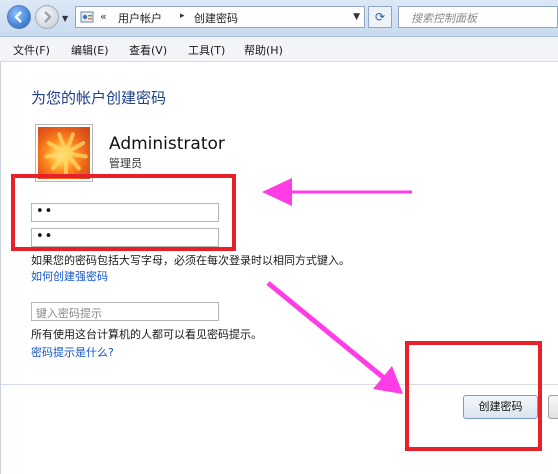 The width and height of the screenshot is (558, 474). Describe the element at coordinates (337, 192) in the screenshot. I see `arrow-to-password-icon` at that location.